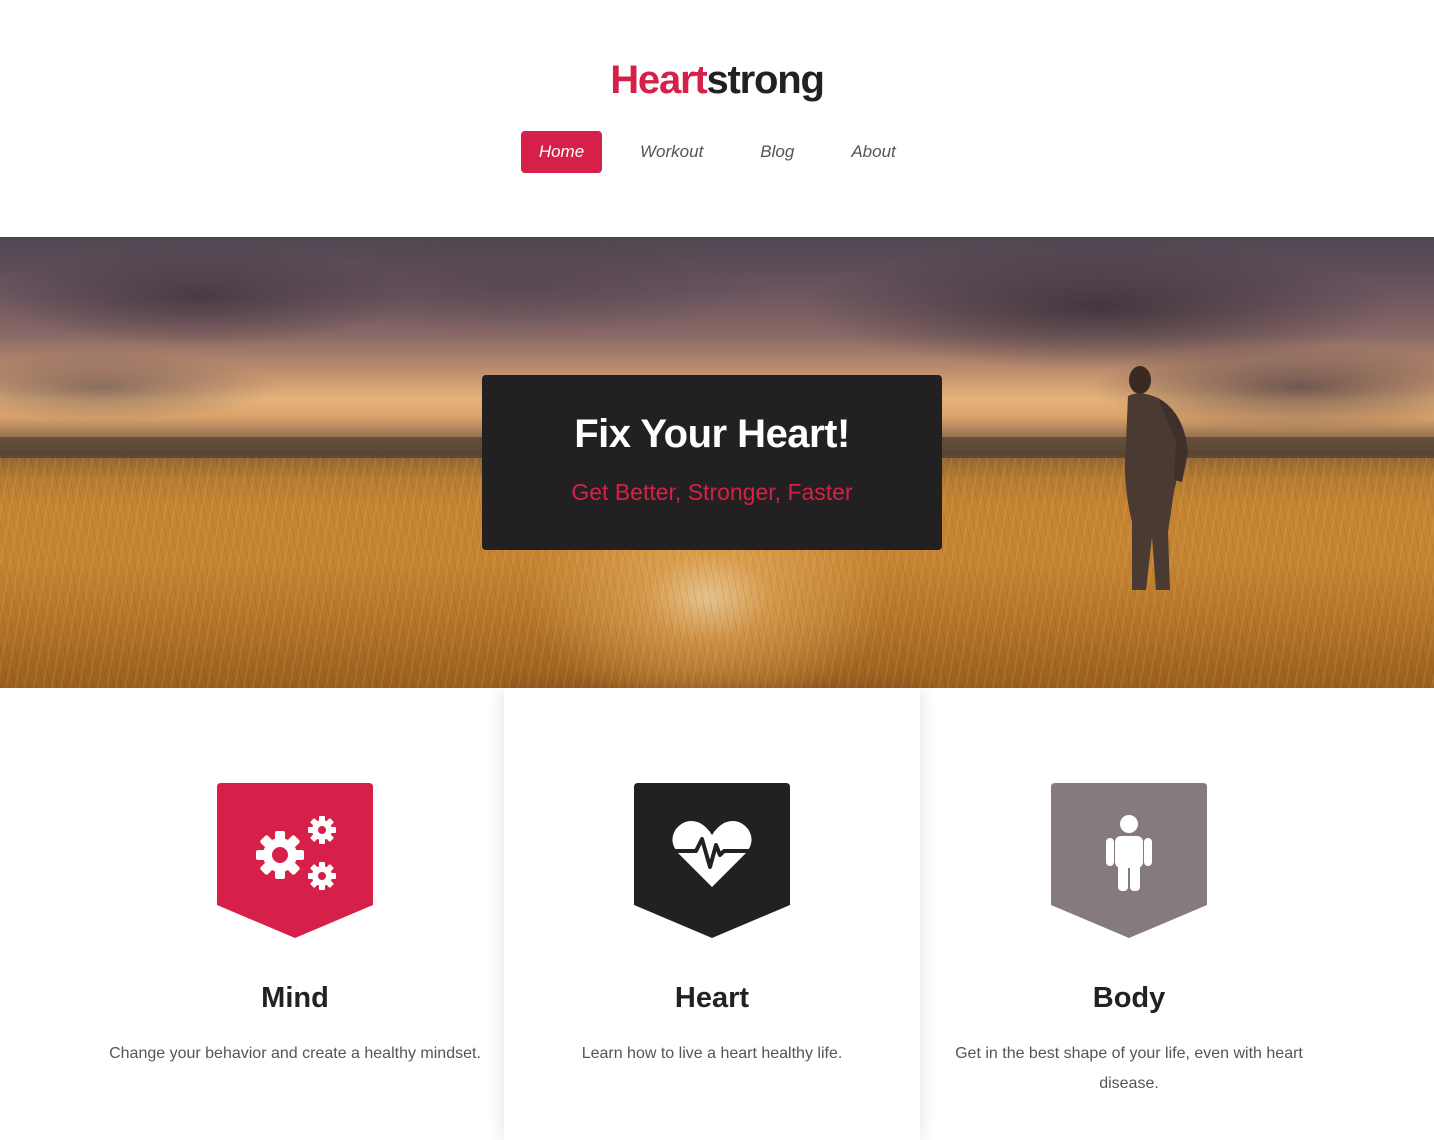 This screenshot has width=1434, height=1140. What do you see at coordinates (712, 998) in the screenshot?
I see `feature-title: Heart` at bounding box center [712, 998].